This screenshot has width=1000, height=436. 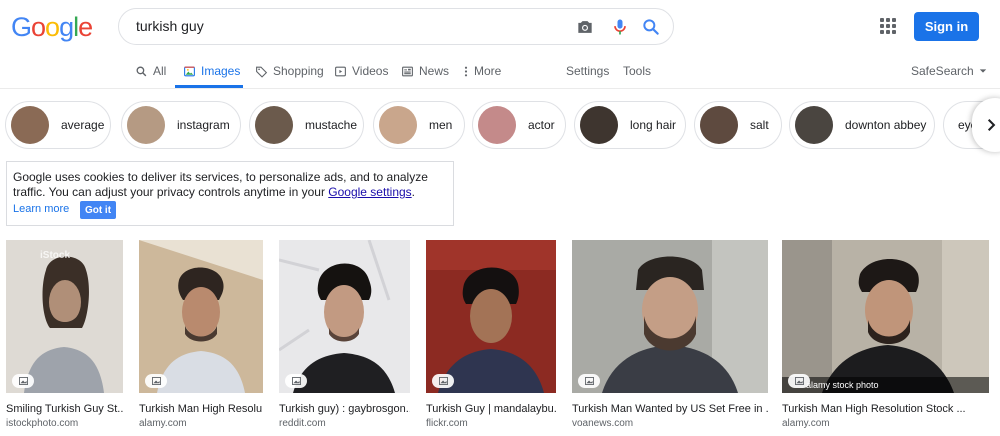 I want to click on learn-more-link: Learn more, so click(x=41, y=209).